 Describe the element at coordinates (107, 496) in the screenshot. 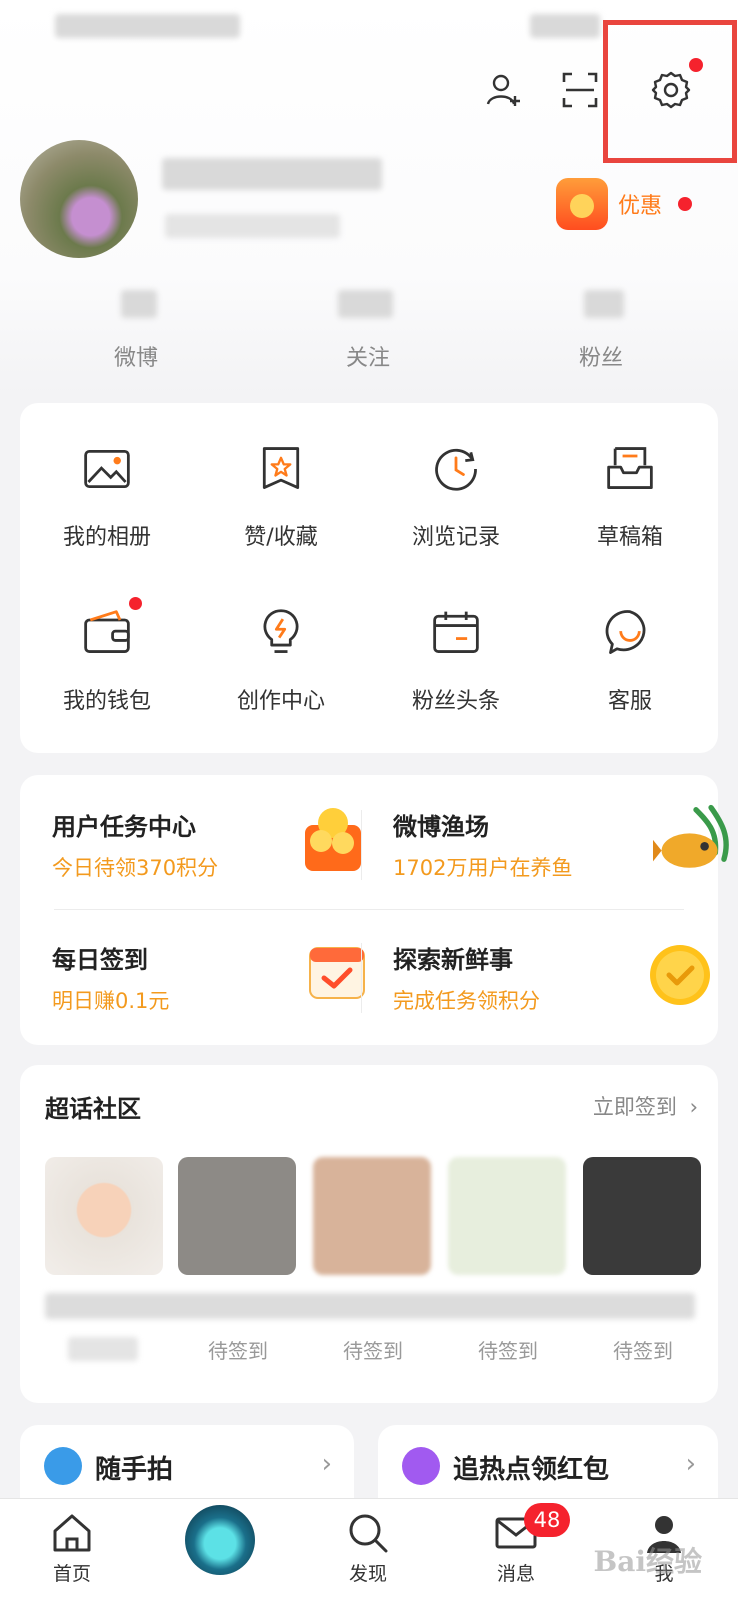

I see `grid-item-album: 我的相册` at that location.